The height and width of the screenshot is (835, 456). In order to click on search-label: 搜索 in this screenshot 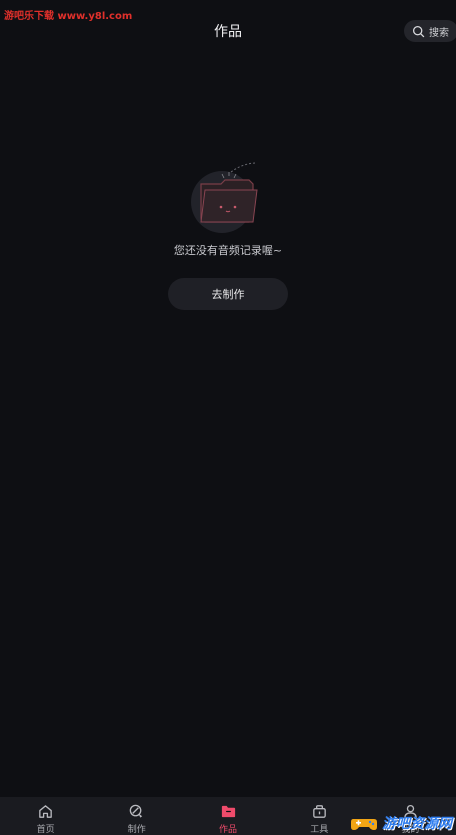, I will do `click(439, 33)`.